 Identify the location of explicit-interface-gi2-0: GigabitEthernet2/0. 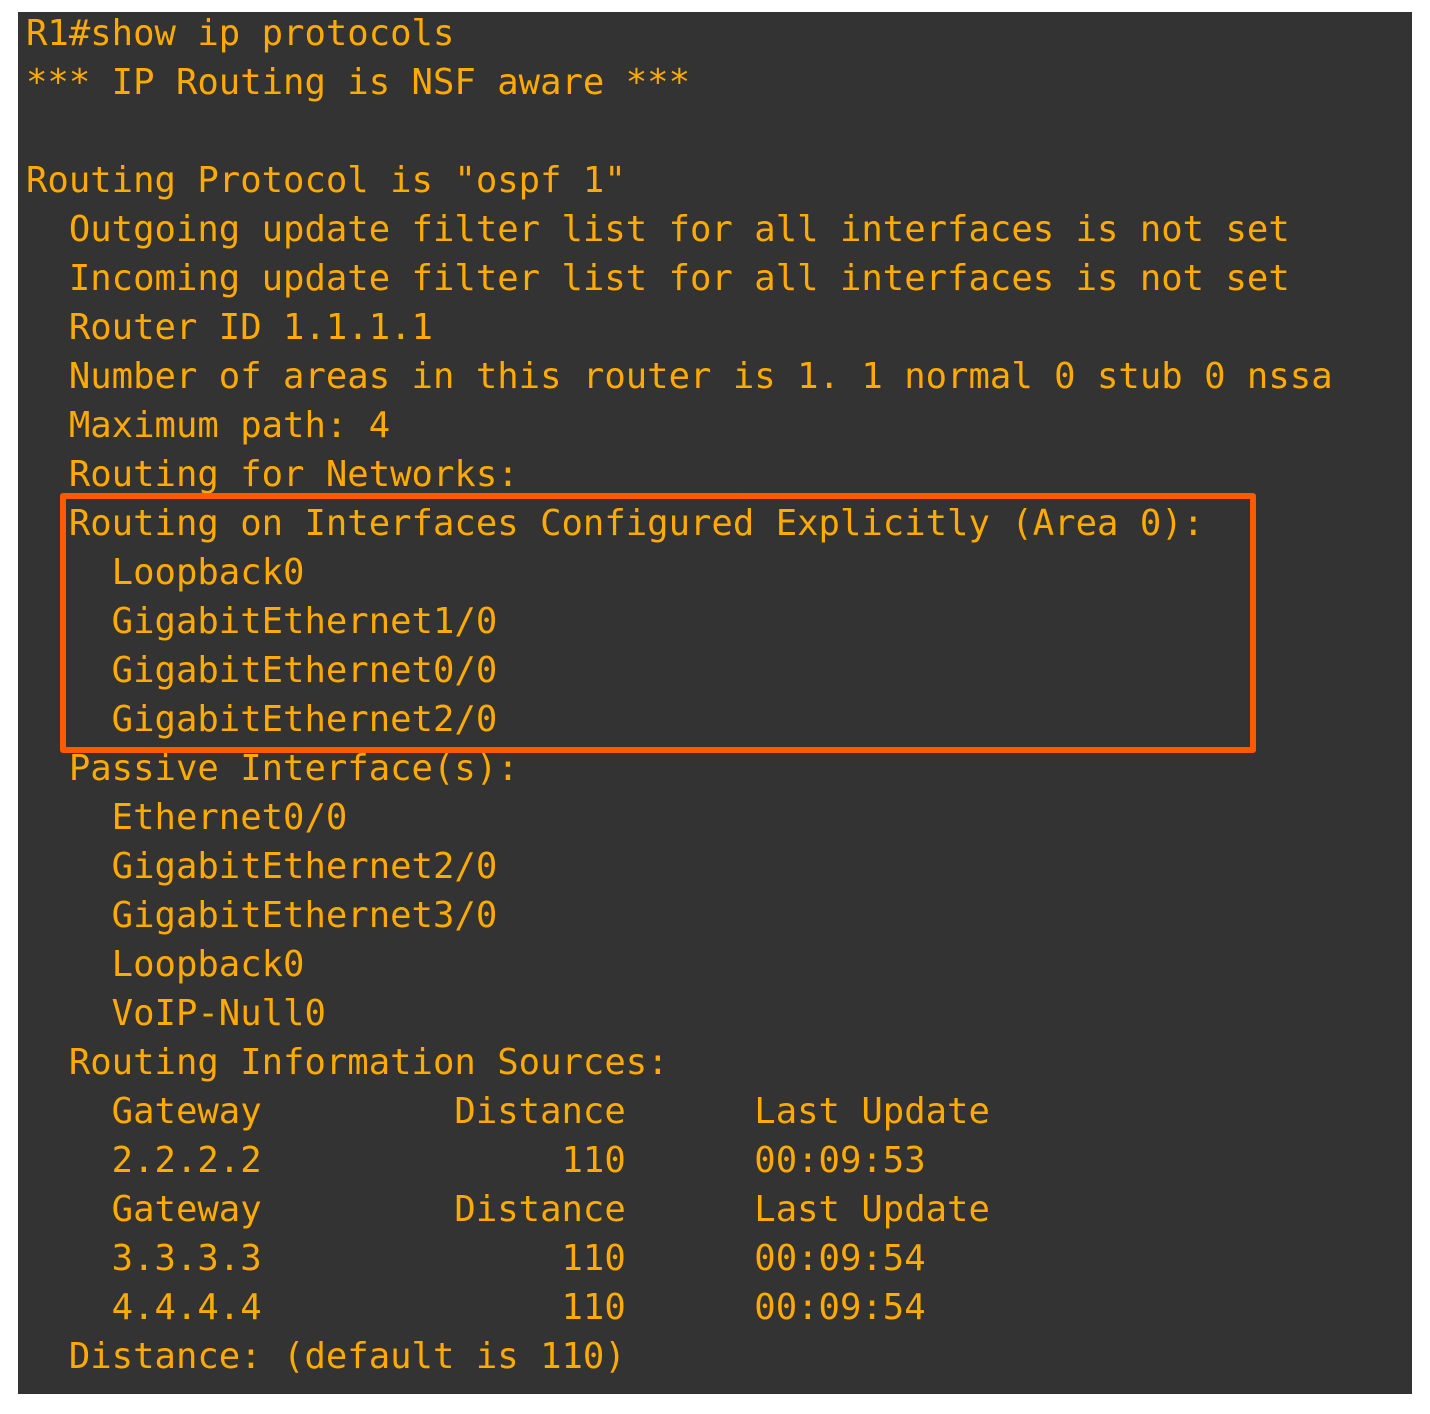
(262, 719).